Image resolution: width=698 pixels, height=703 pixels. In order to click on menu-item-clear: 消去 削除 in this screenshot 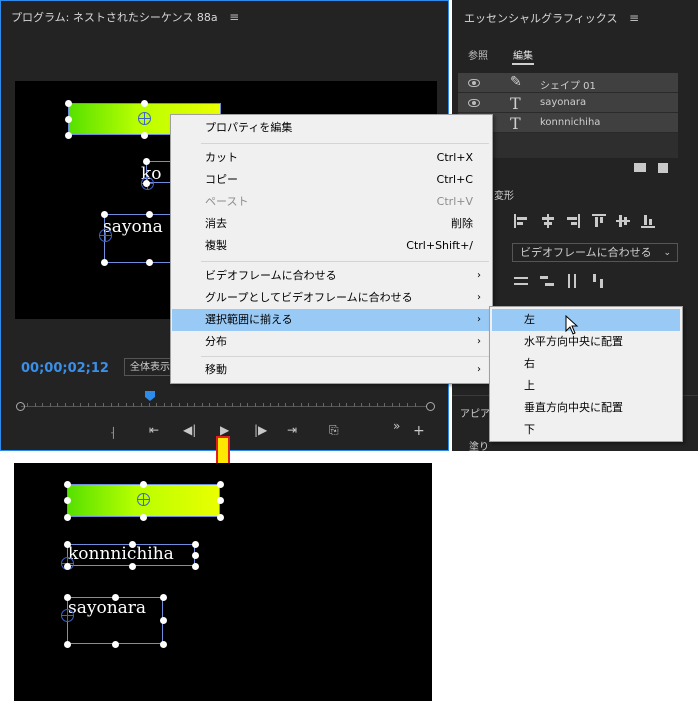, I will do `click(331, 224)`.